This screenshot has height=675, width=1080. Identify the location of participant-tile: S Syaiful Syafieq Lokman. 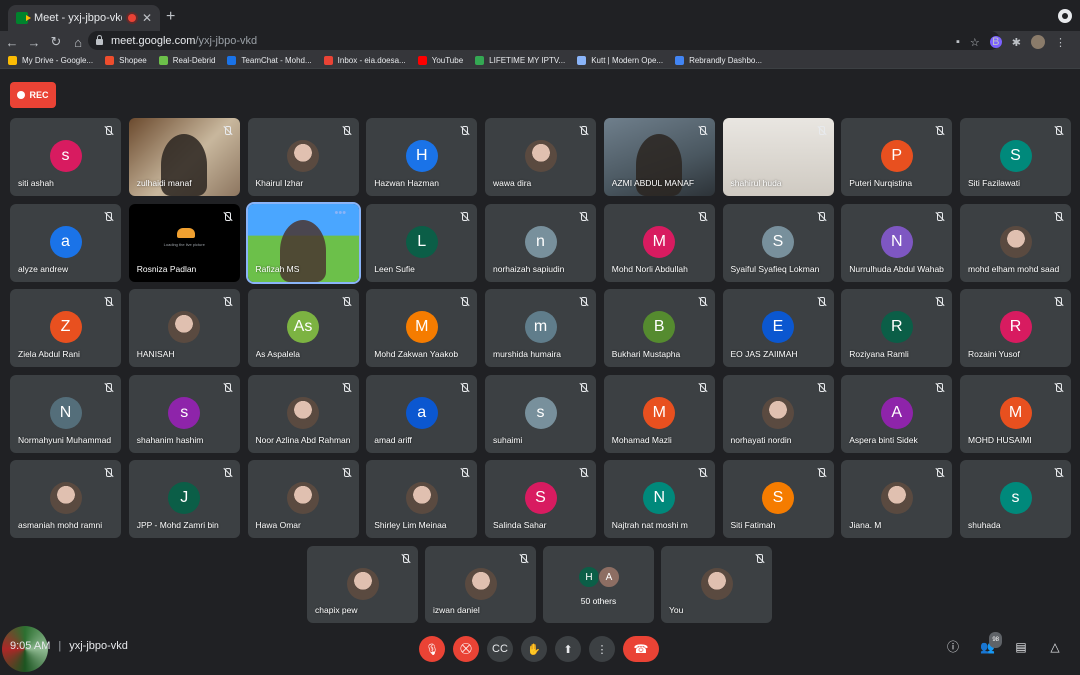
(778, 242).